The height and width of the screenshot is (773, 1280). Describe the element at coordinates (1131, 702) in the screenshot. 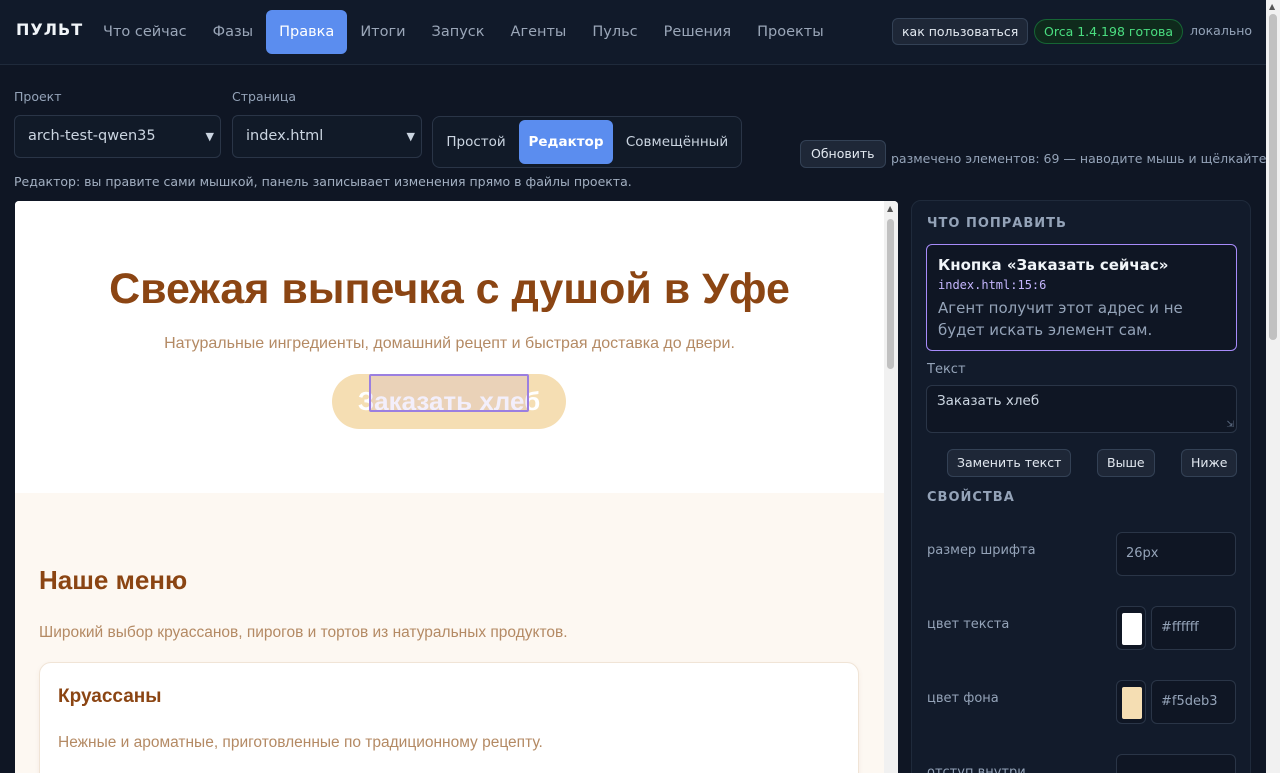

I see `bg-color-swatch` at that location.